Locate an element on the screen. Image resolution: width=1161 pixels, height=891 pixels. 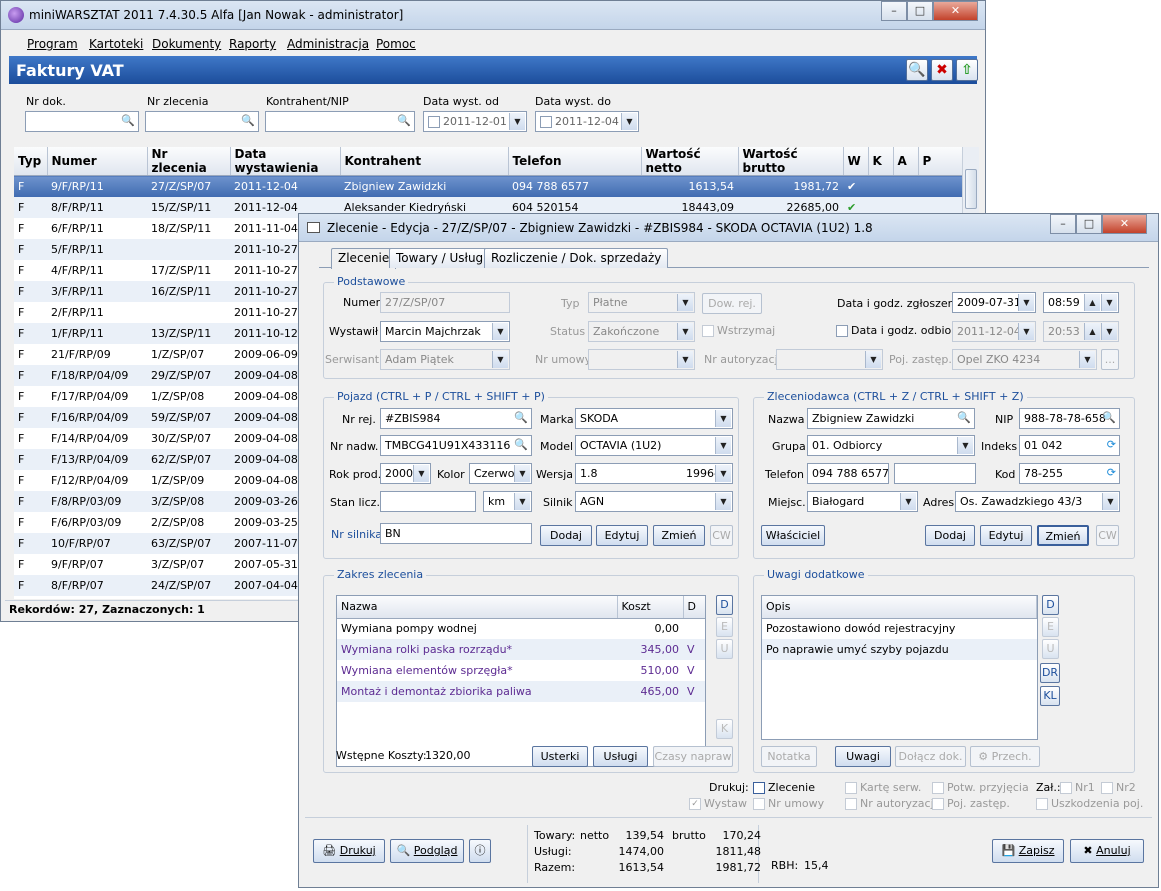
col-d: D is located at coordinates (694, 607).